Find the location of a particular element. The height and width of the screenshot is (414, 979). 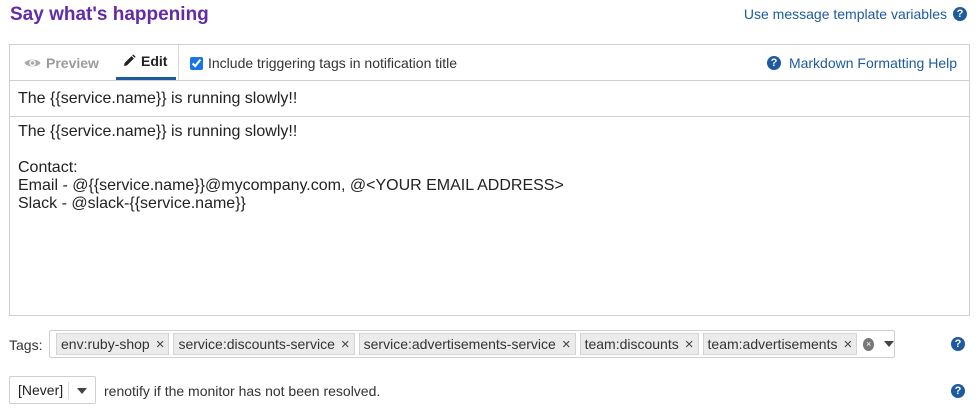

eye-icon is located at coordinates (32, 62).